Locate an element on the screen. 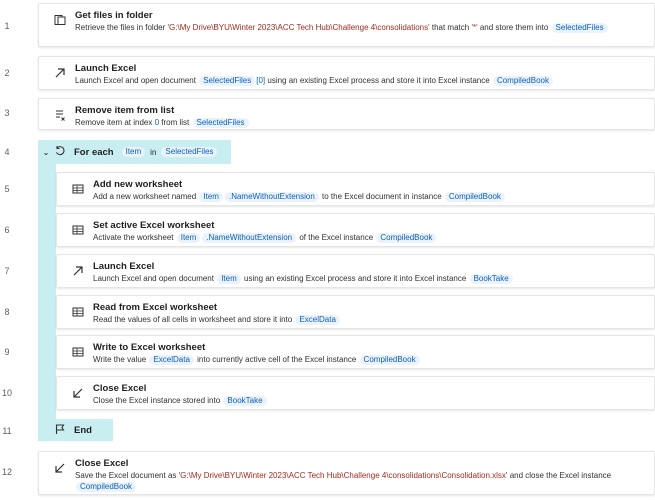 This screenshot has height=500, width=655. in-keyword: in is located at coordinates (153, 152).